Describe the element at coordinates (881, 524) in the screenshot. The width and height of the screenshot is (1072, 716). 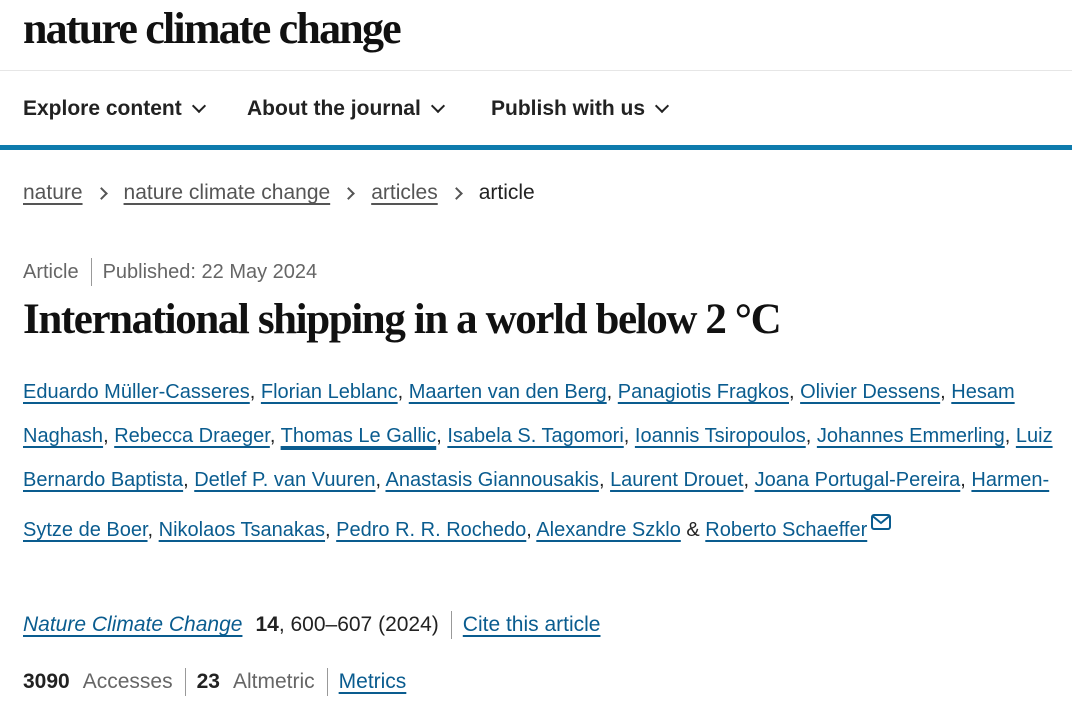
I see `mail-icon` at that location.